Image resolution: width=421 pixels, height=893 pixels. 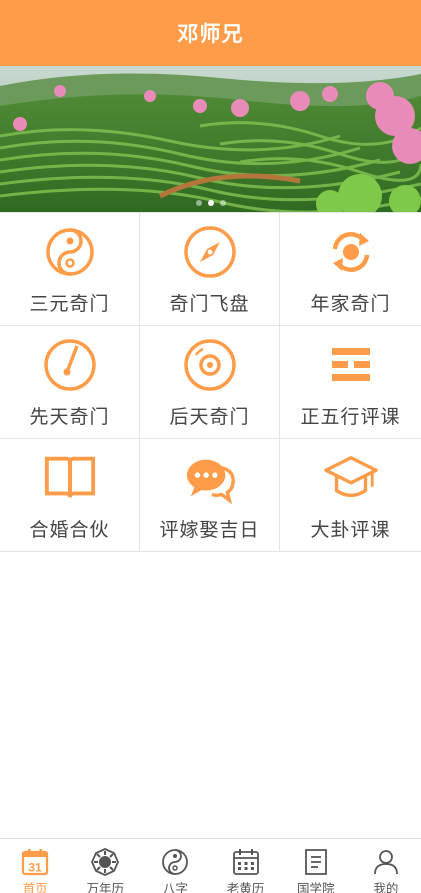 What do you see at coordinates (386, 862) in the screenshot?
I see `user-icon` at bounding box center [386, 862].